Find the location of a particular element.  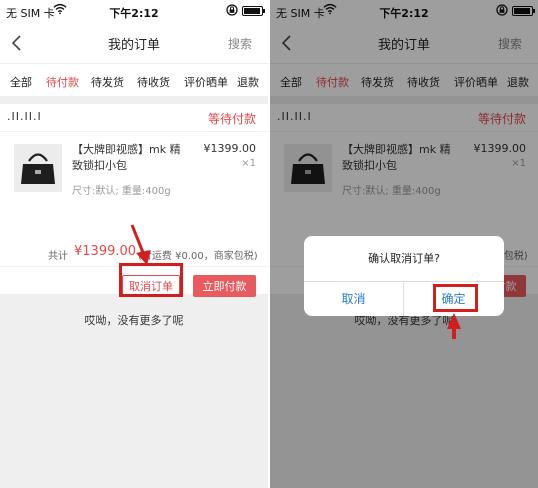

total-label: 共计 is located at coordinates (58, 256).